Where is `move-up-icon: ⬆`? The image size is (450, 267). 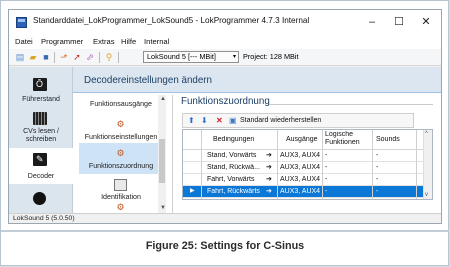
move-up-icon: ⬆ is located at coordinates (191, 120).